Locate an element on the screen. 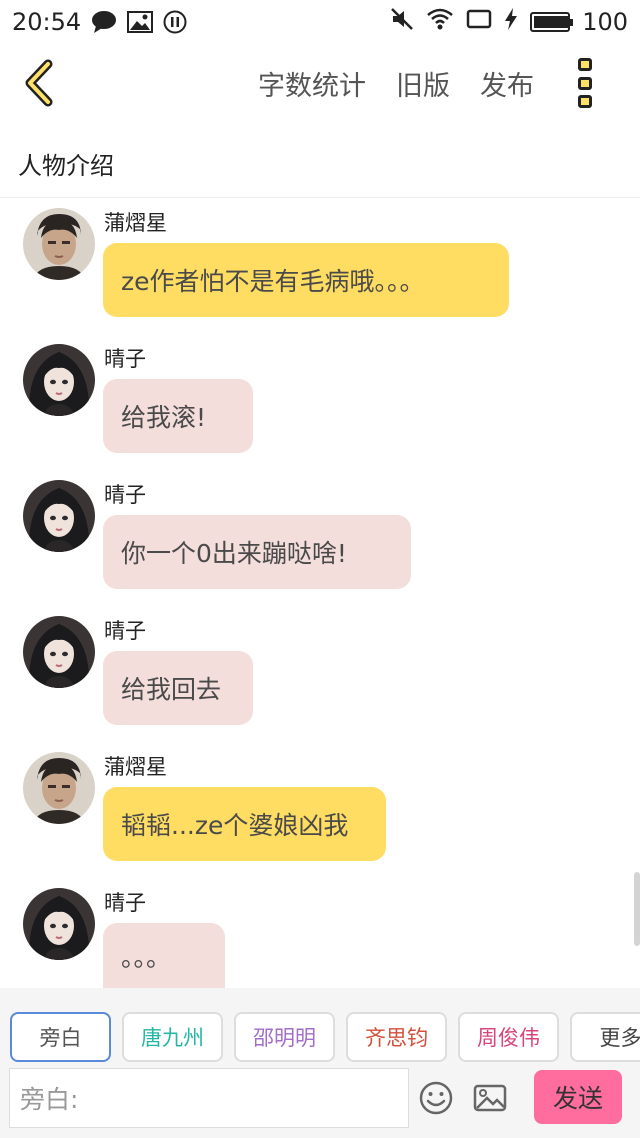  character-chip: 齐思钧 is located at coordinates (396, 1037).